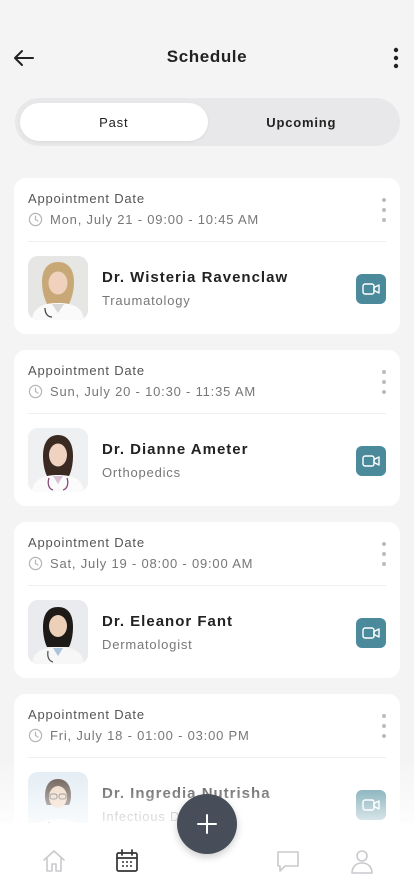  Describe the element at coordinates (186, 793) in the screenshot. I see `doctor-name: Dr. Ingredia Nutrisha` at that location.